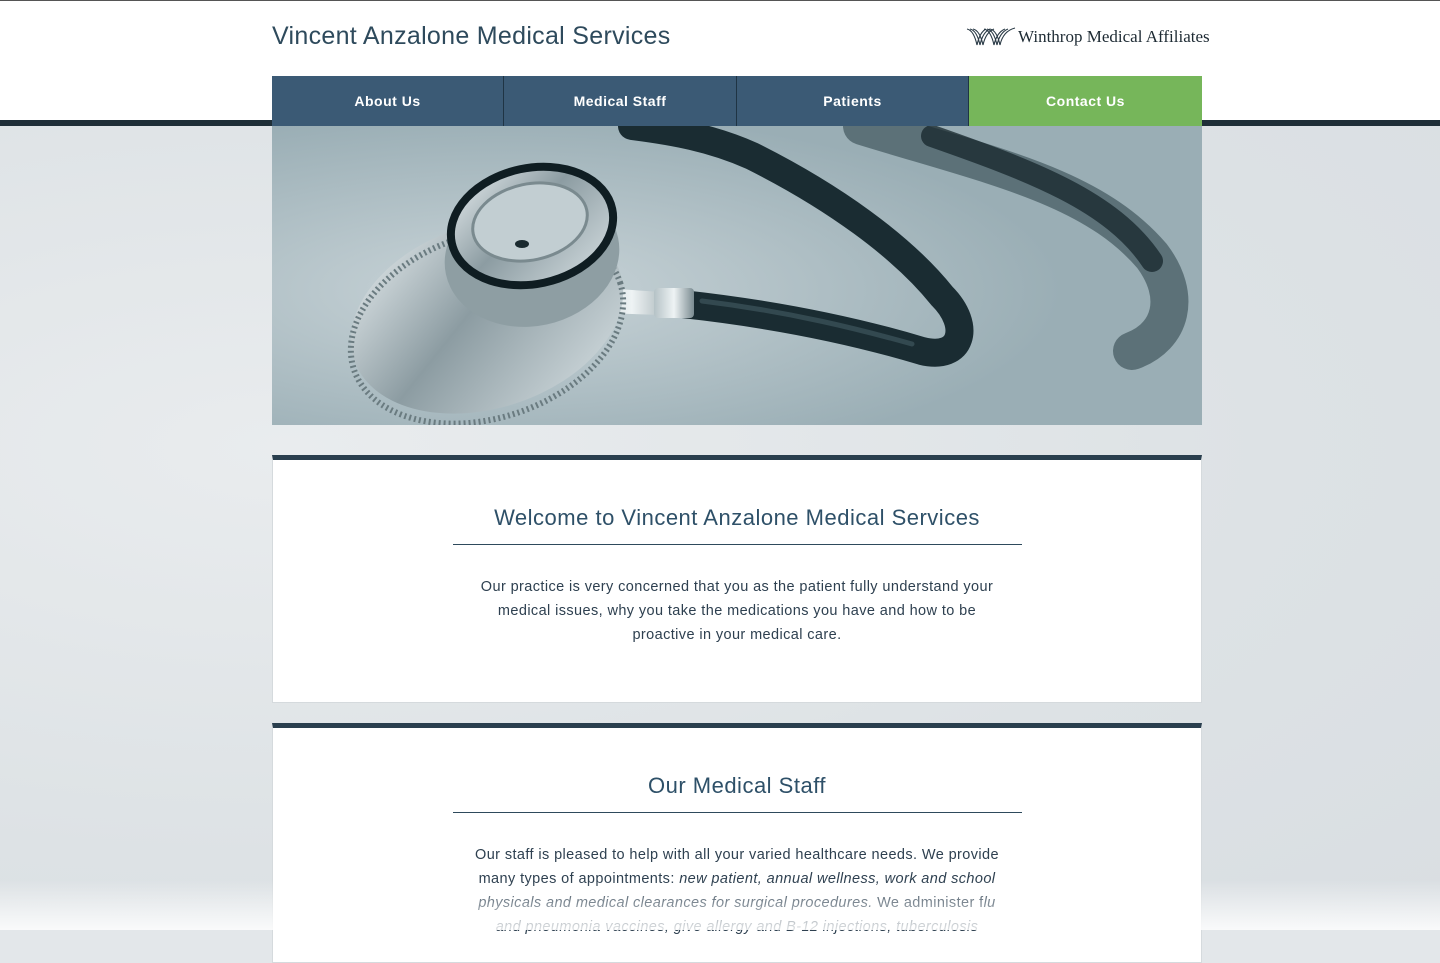 Image resolution: width=1440 pixels, height=963 pixels. What do you see at coordinates (522, 244) in the screenshot?
I see `bell-hole` at bounding box center [522, 244].